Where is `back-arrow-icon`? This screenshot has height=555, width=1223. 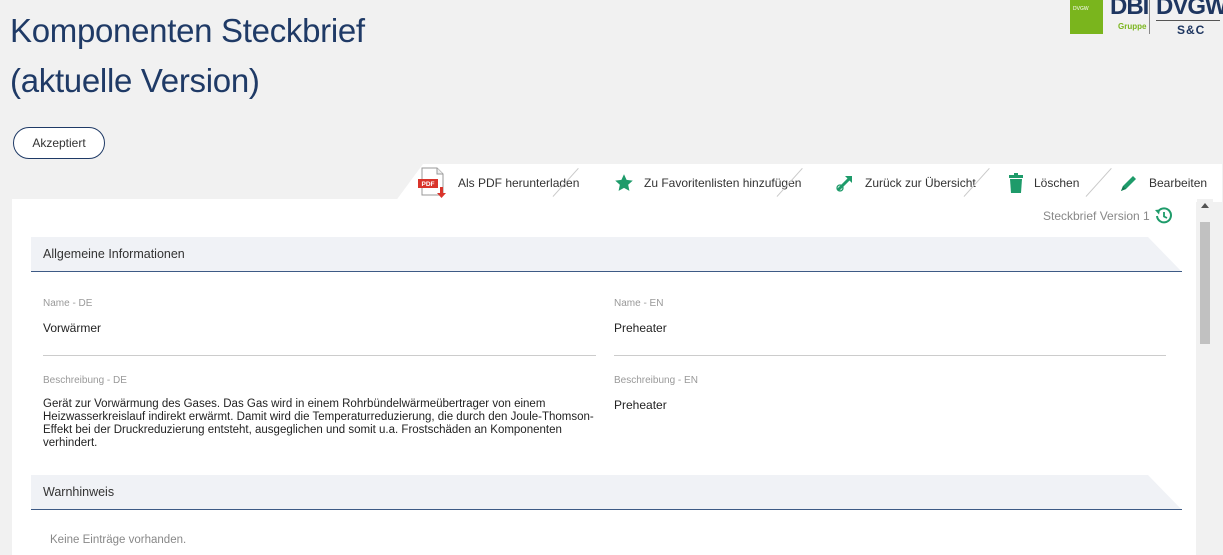 back-arrow-icon is located at coordinates (844, 184).